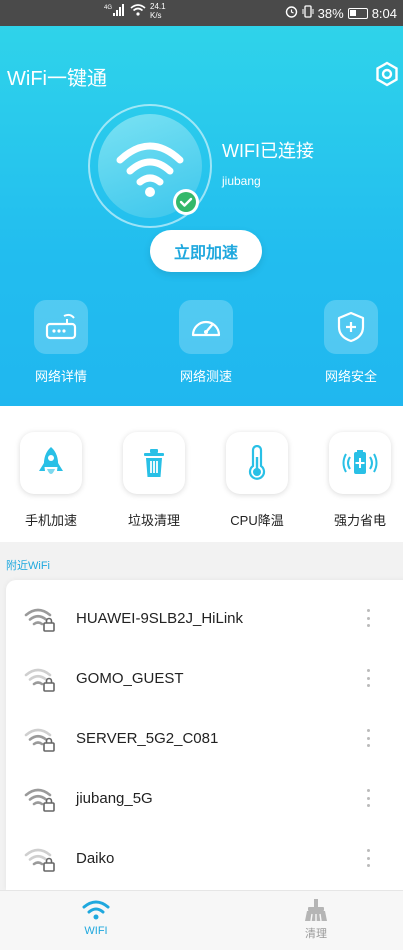 This screenshot has height=950, width=403. I want to click on tab-wifi: WIFI, so click(96, 918).